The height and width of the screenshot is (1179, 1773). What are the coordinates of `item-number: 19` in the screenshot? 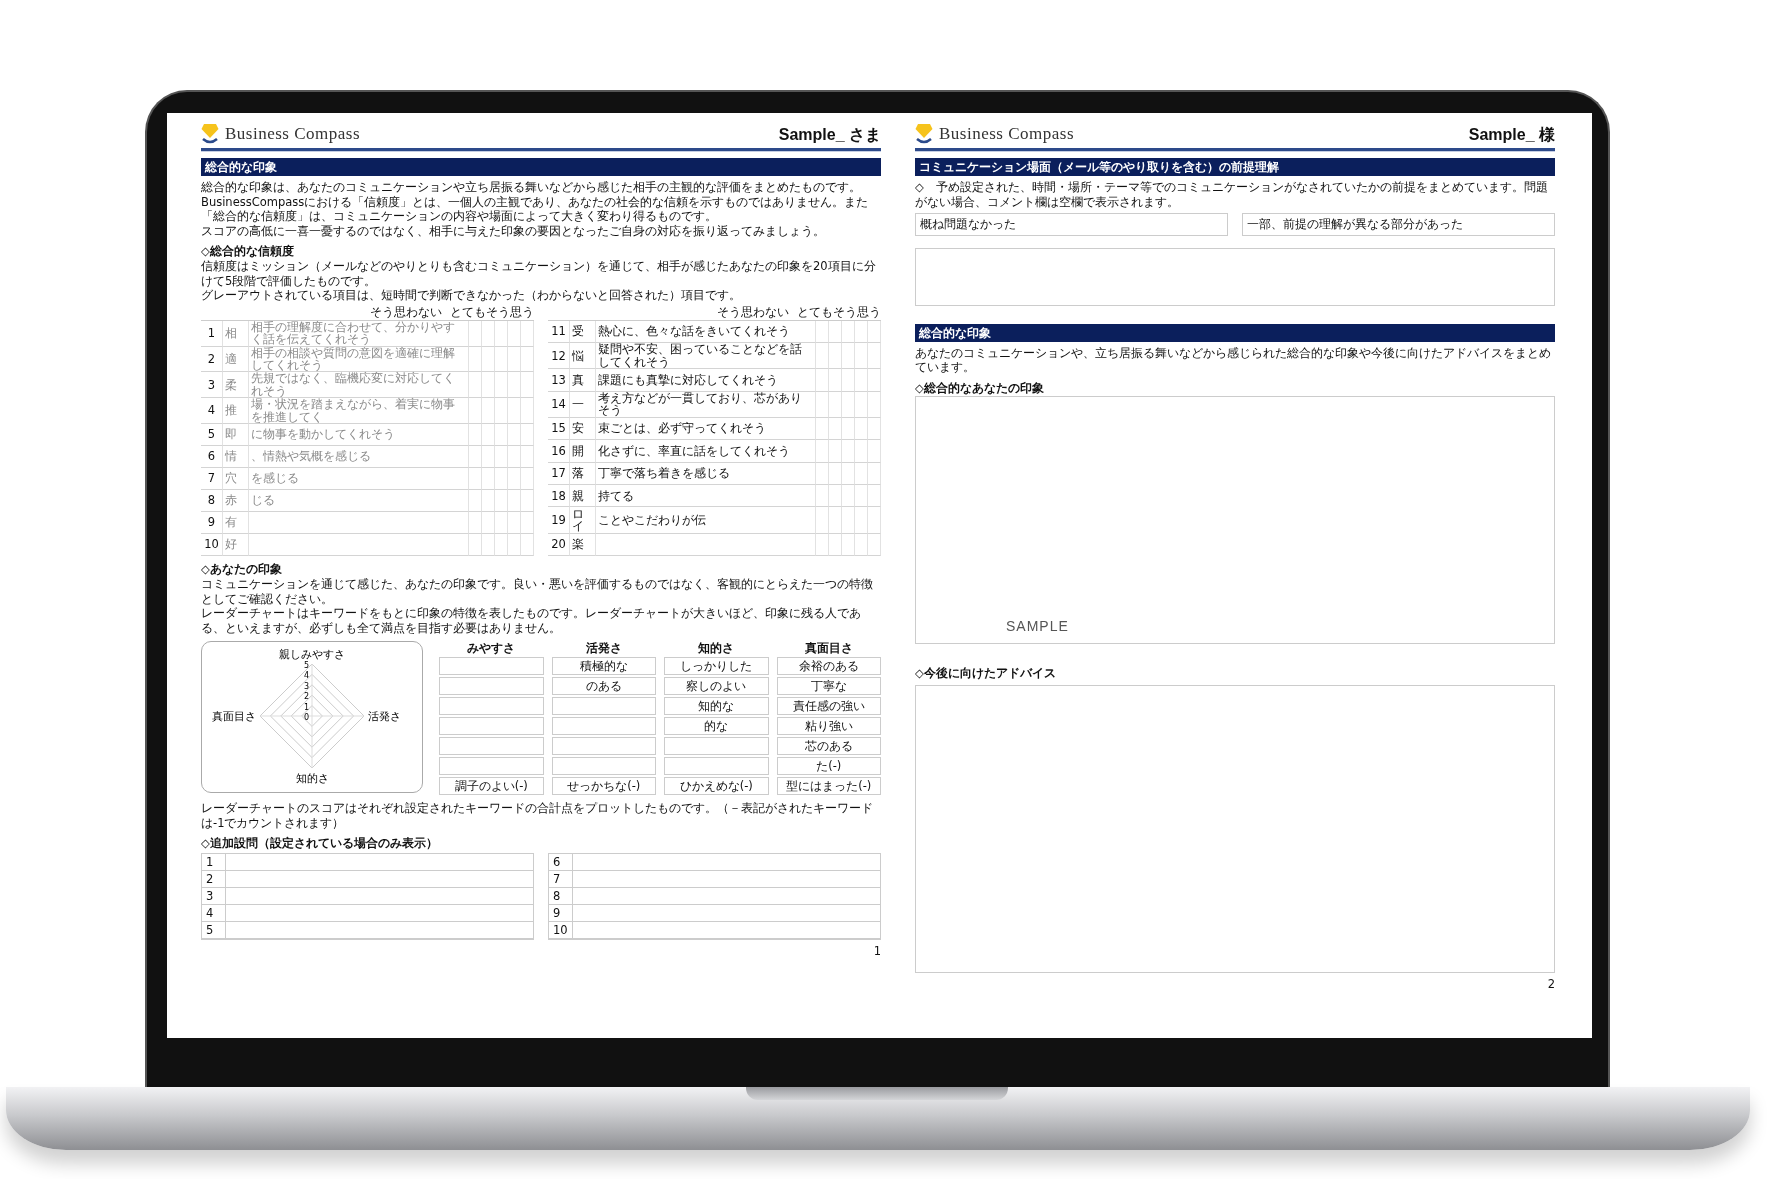 It's located at (559, 520).